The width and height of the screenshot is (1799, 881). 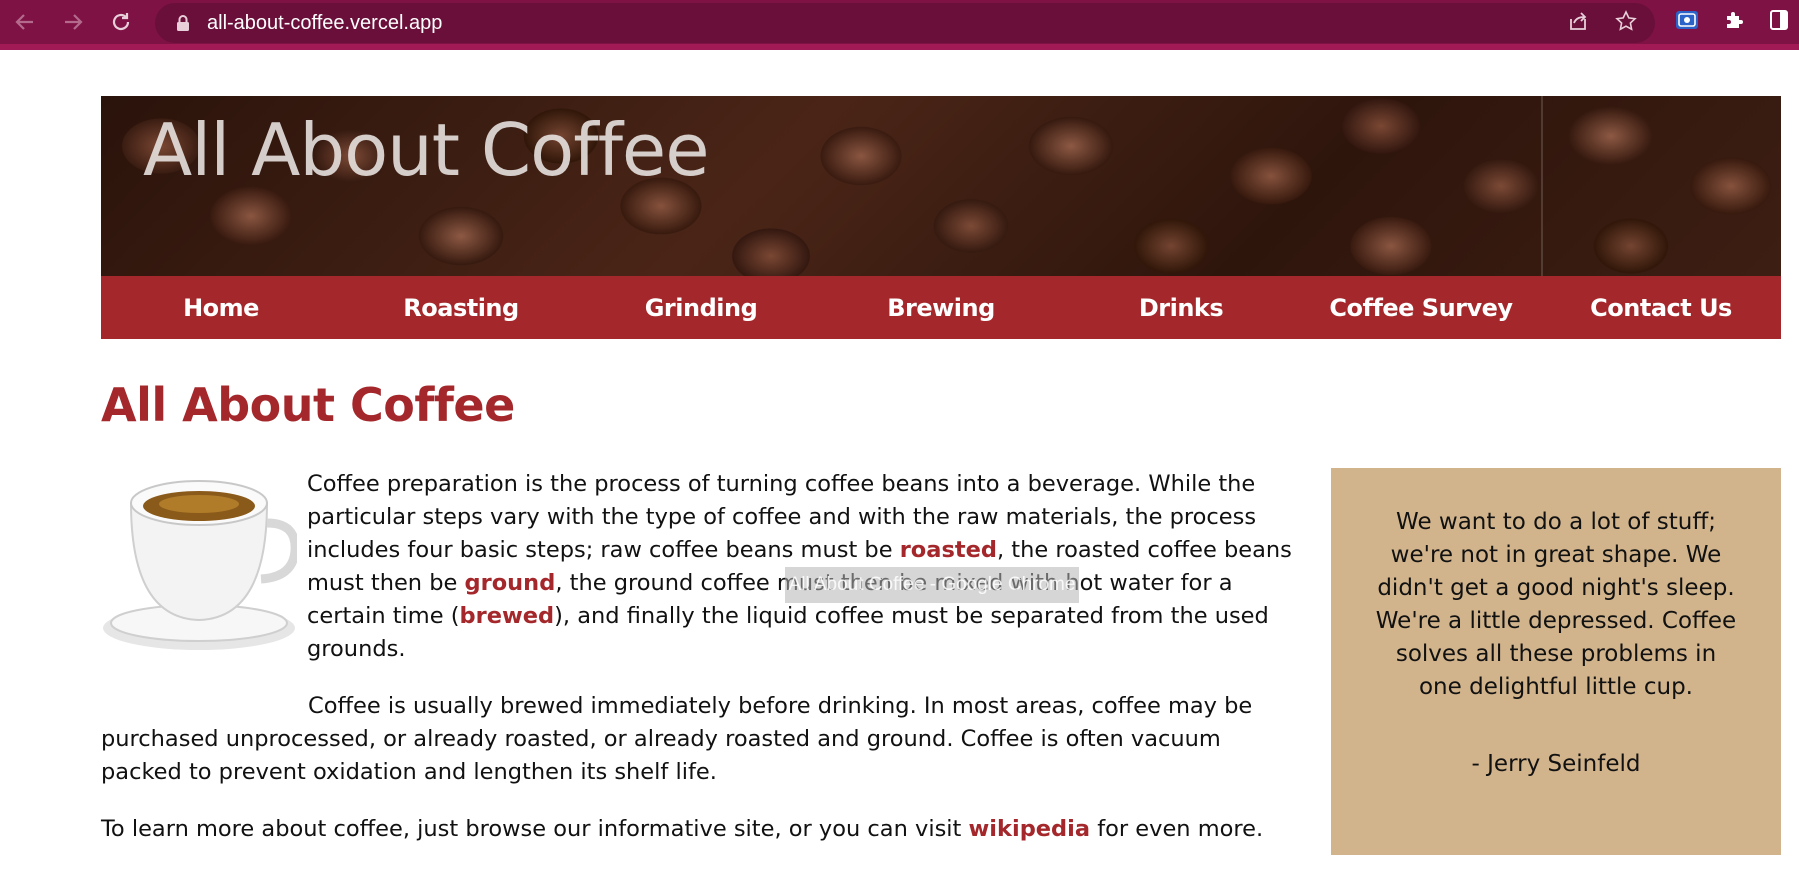 I want to click on roasted-link: roasted, so click(x=948, y=550).